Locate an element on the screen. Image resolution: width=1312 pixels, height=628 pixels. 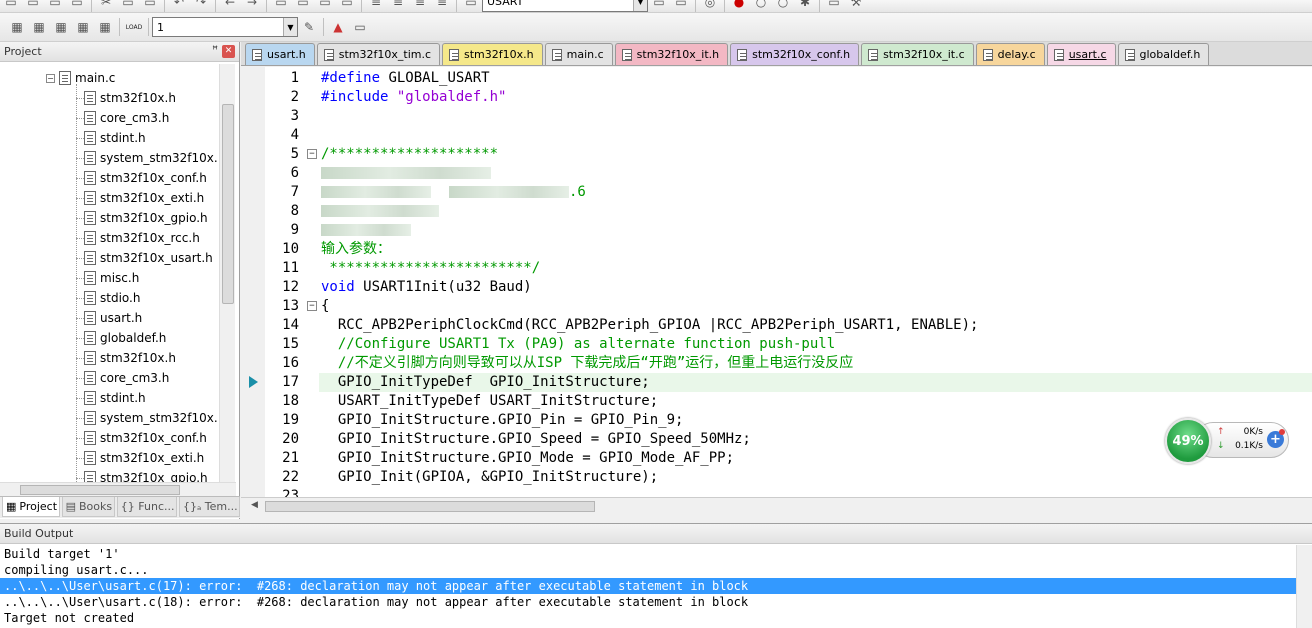
tree-item-file: stdio.h is located at coordinates (112, 298).